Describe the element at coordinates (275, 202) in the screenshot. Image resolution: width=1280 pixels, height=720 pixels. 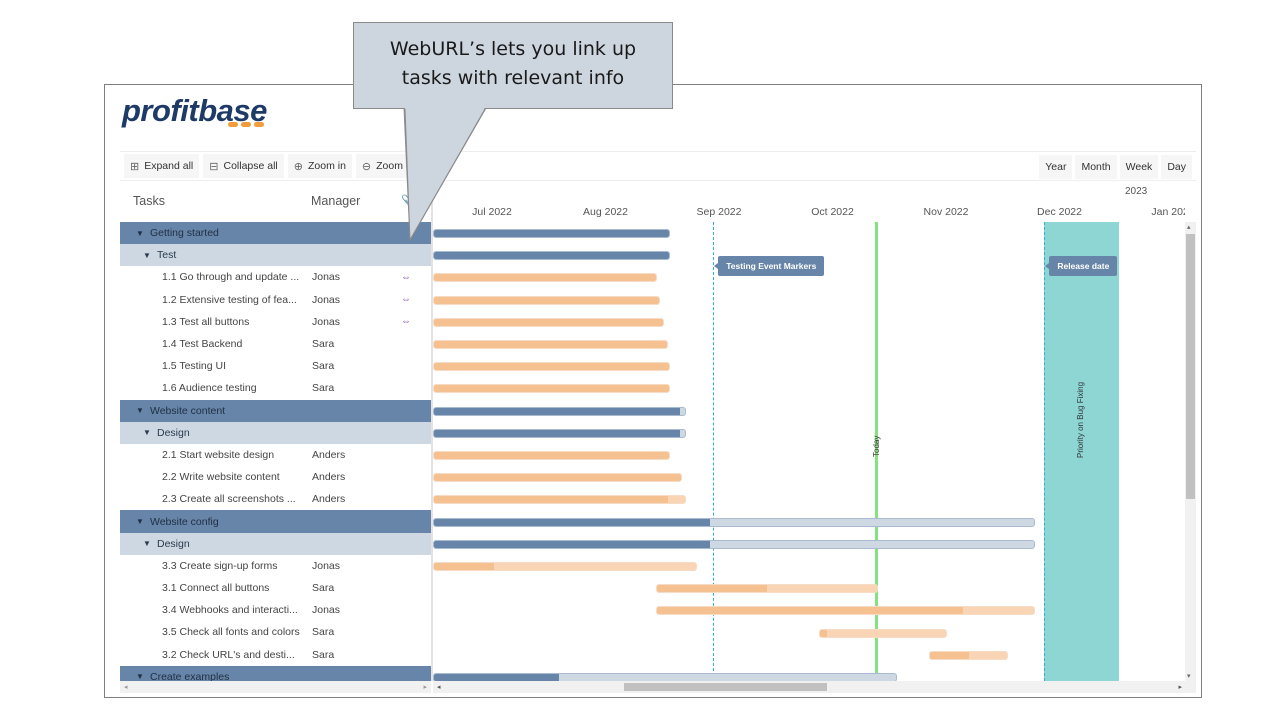
I see `grid-header: Tasks Manager 📎` at that location.